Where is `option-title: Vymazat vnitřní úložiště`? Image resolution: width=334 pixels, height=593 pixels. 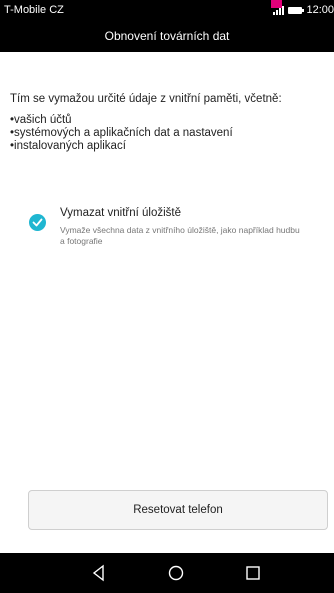
option-title: Vymazat vnitřní úložiště is located at coordinates (121, 213).